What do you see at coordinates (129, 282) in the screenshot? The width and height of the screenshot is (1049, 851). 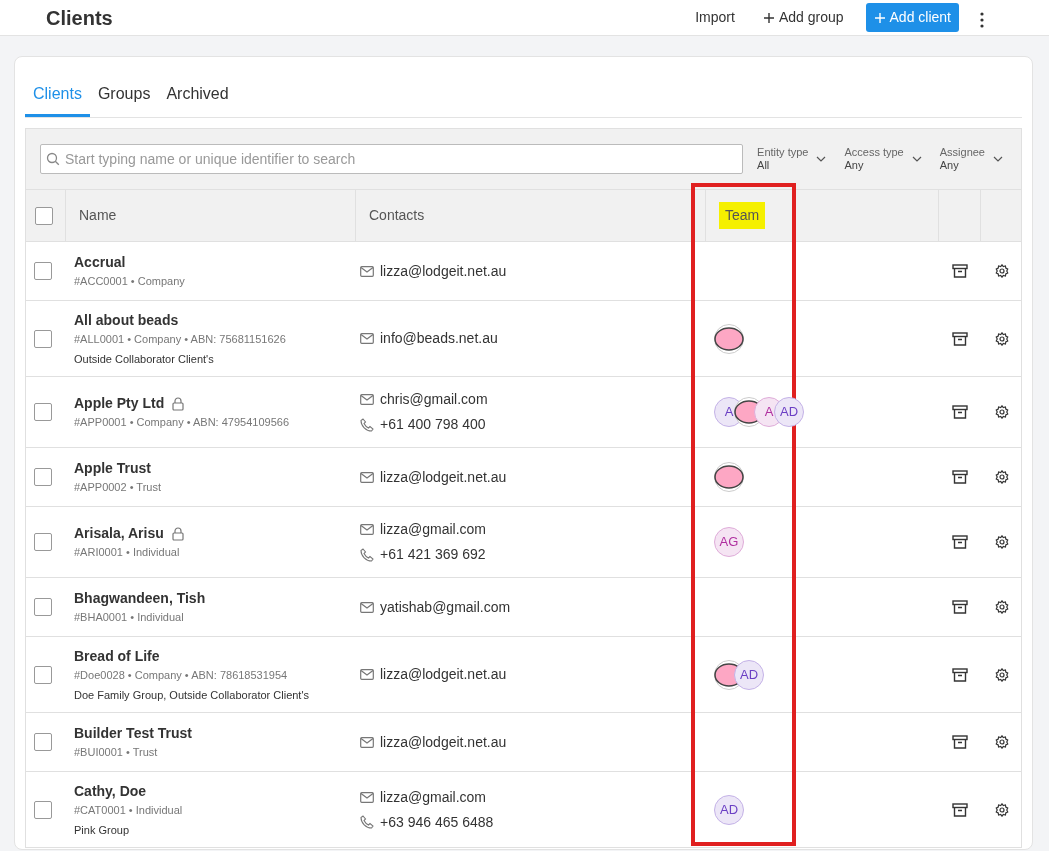 I see `client-details: #ACC0001 • Company` at bounding box center [129, 282].